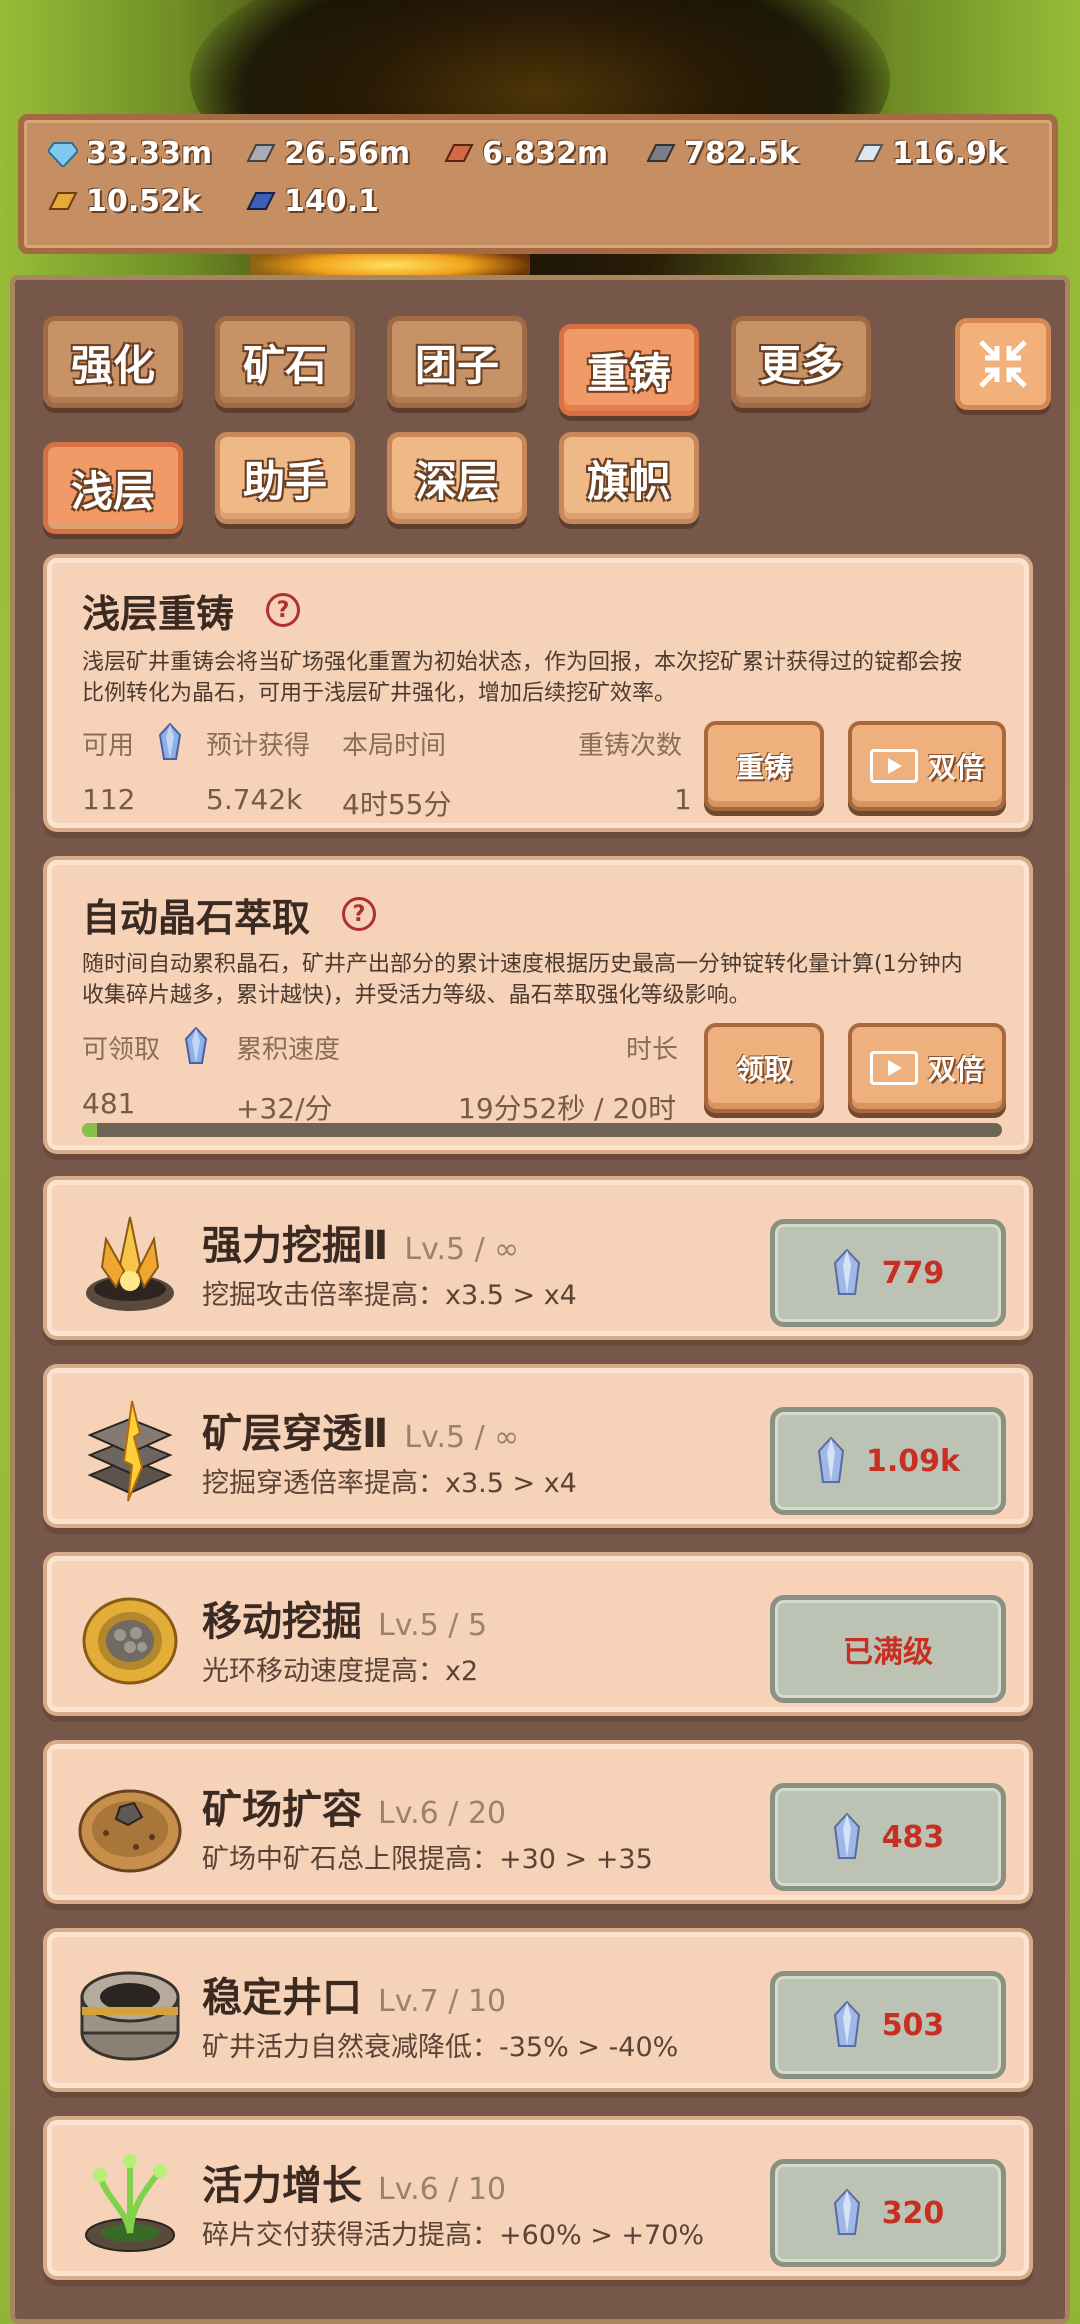 The image size is (1080, 2324). Describe the element at coordinates (108, 746) in the screenshot. I see `label-available: 可用` at that location.